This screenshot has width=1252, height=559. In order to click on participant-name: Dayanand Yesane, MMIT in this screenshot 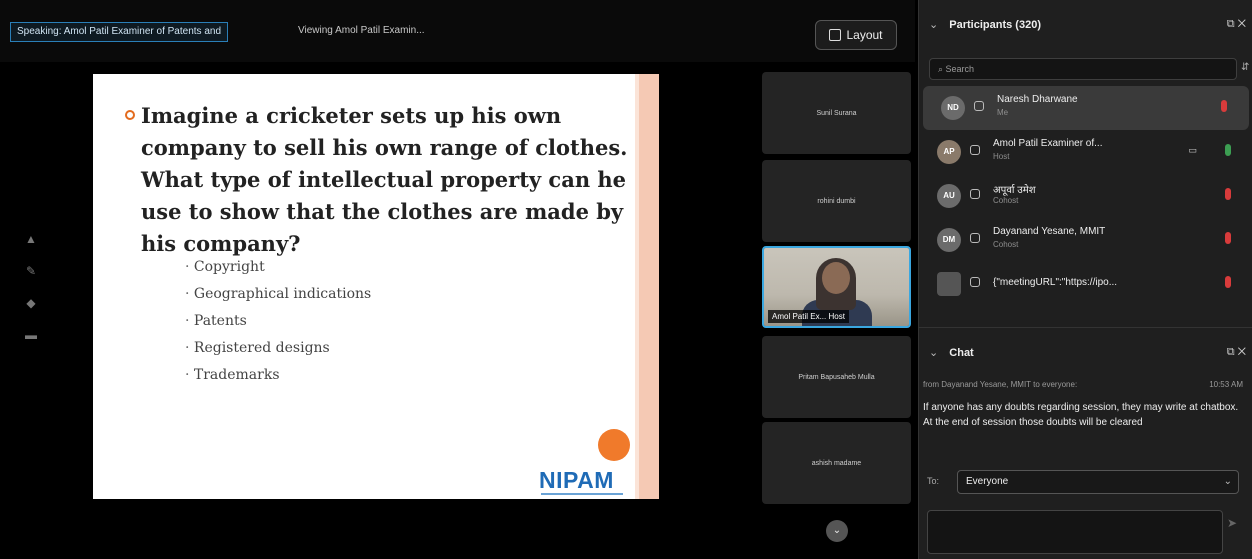, I will do `click(1049, 231)`.